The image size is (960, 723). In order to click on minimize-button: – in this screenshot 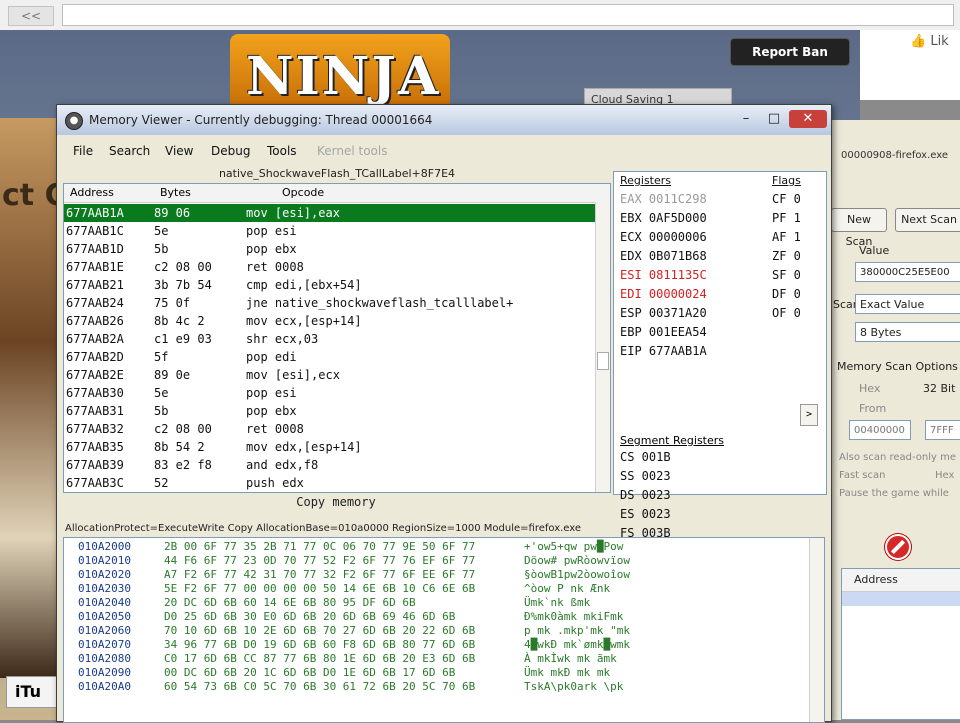, I will do `click(746, 119)`.